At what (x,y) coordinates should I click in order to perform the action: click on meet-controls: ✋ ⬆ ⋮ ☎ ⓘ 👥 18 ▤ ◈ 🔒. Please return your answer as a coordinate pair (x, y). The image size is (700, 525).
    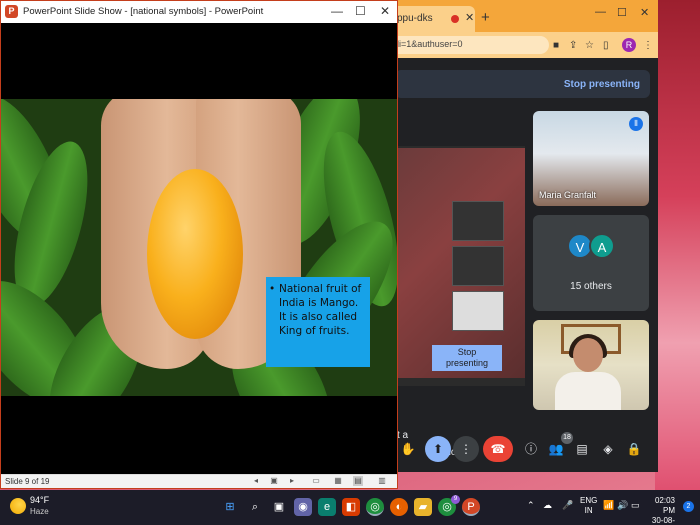
    Looking at the image, I should click on (521, 446).